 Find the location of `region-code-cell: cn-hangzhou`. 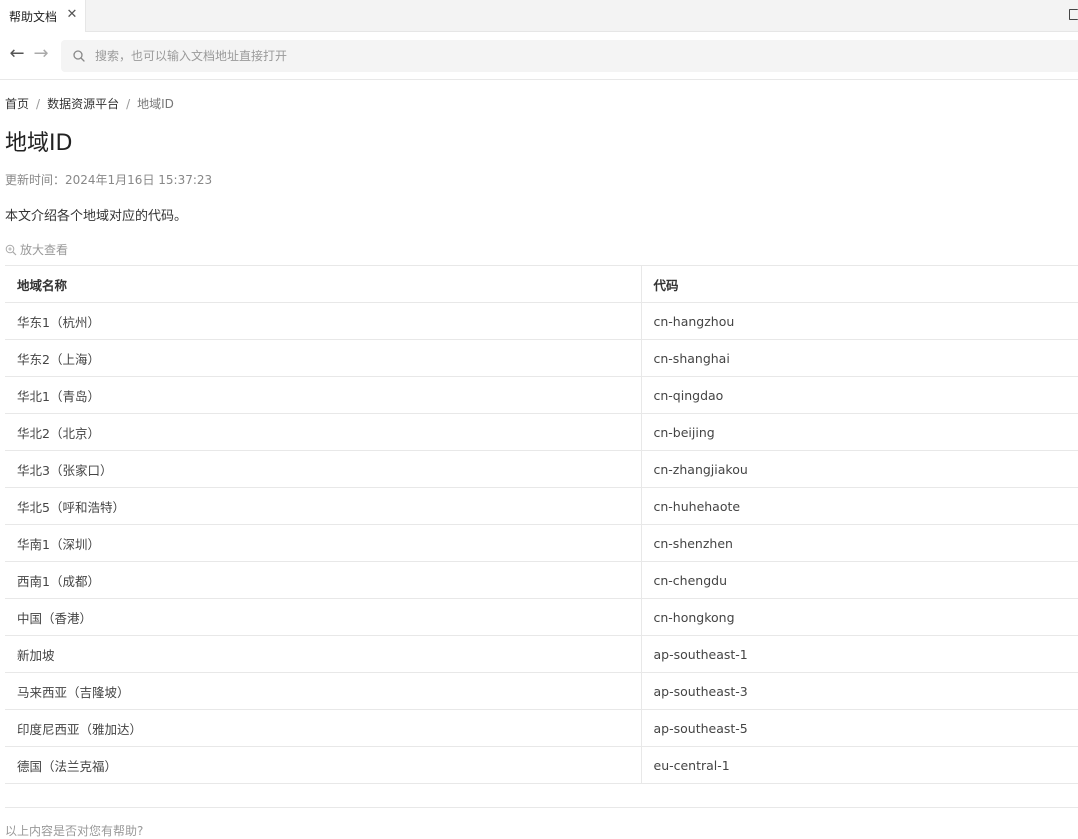

region-code-cell: cn-hangzhou is located at coordinates (859, 321).